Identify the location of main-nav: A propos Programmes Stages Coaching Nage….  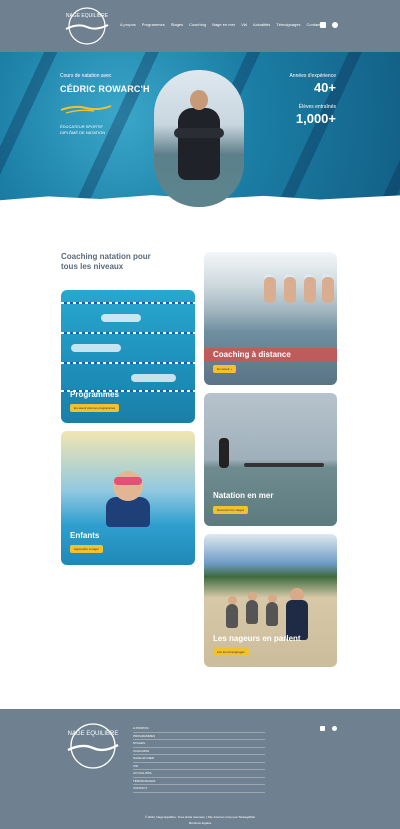
(220, 24).